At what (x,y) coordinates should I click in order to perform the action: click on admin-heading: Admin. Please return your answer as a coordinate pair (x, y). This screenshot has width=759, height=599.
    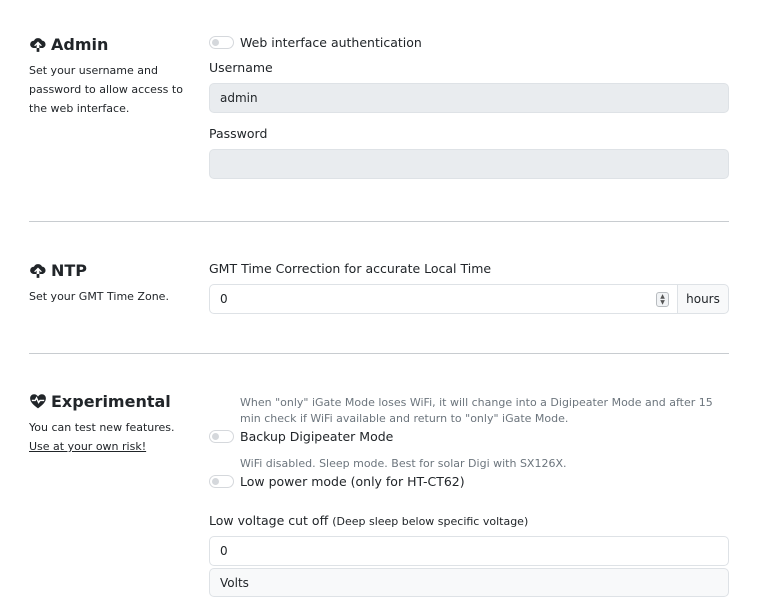
    Looking at the image, I should click on (114, 44).